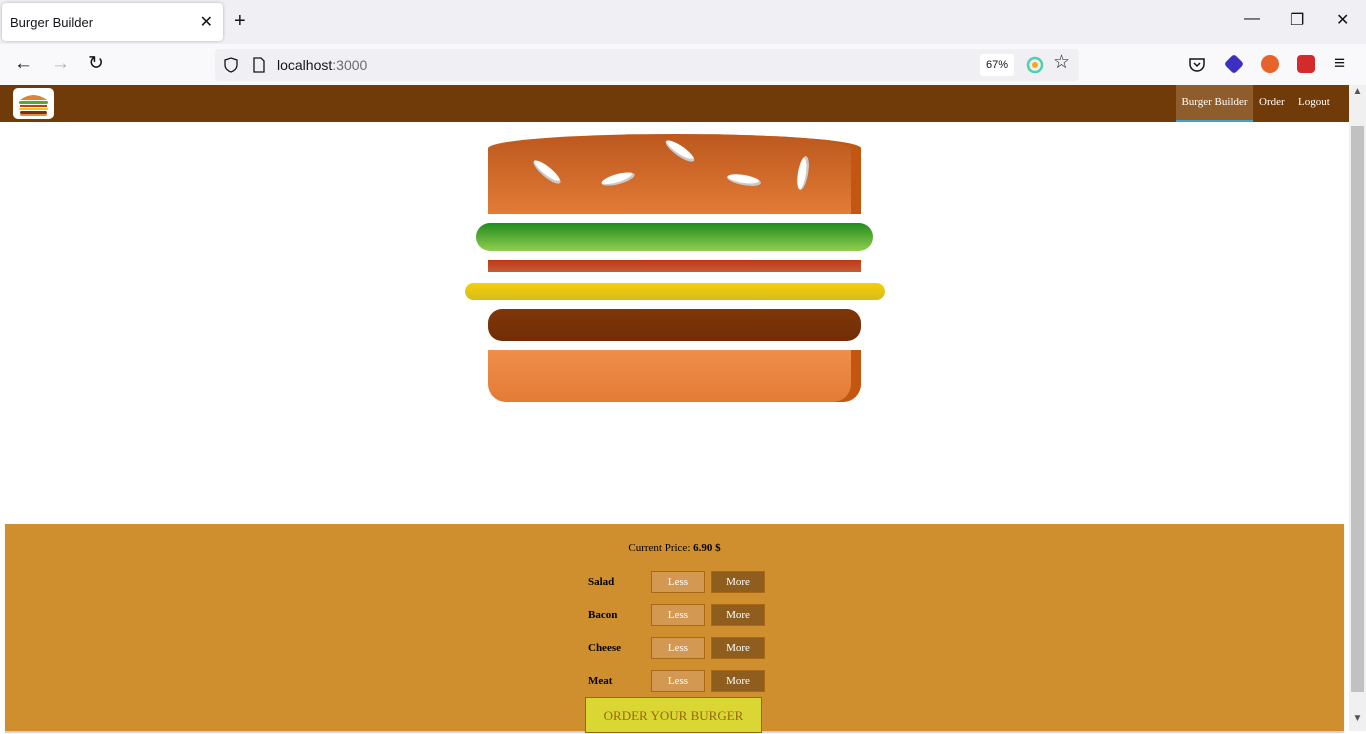 Image resolution: width=1366 pixels, height=734 pixels. Describe the element at coordinates (674, 103) in the screenshot. I see `app-toolbar: Burger Builder Order Logout` at that location.